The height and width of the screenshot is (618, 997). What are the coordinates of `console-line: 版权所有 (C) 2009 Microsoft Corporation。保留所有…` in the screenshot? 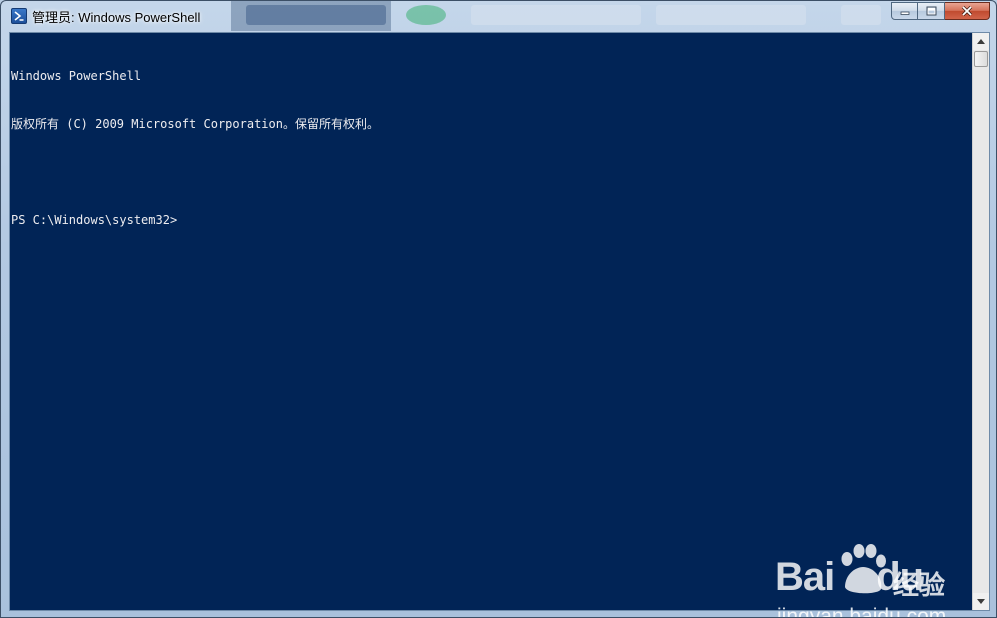 It's located at (195, 124).